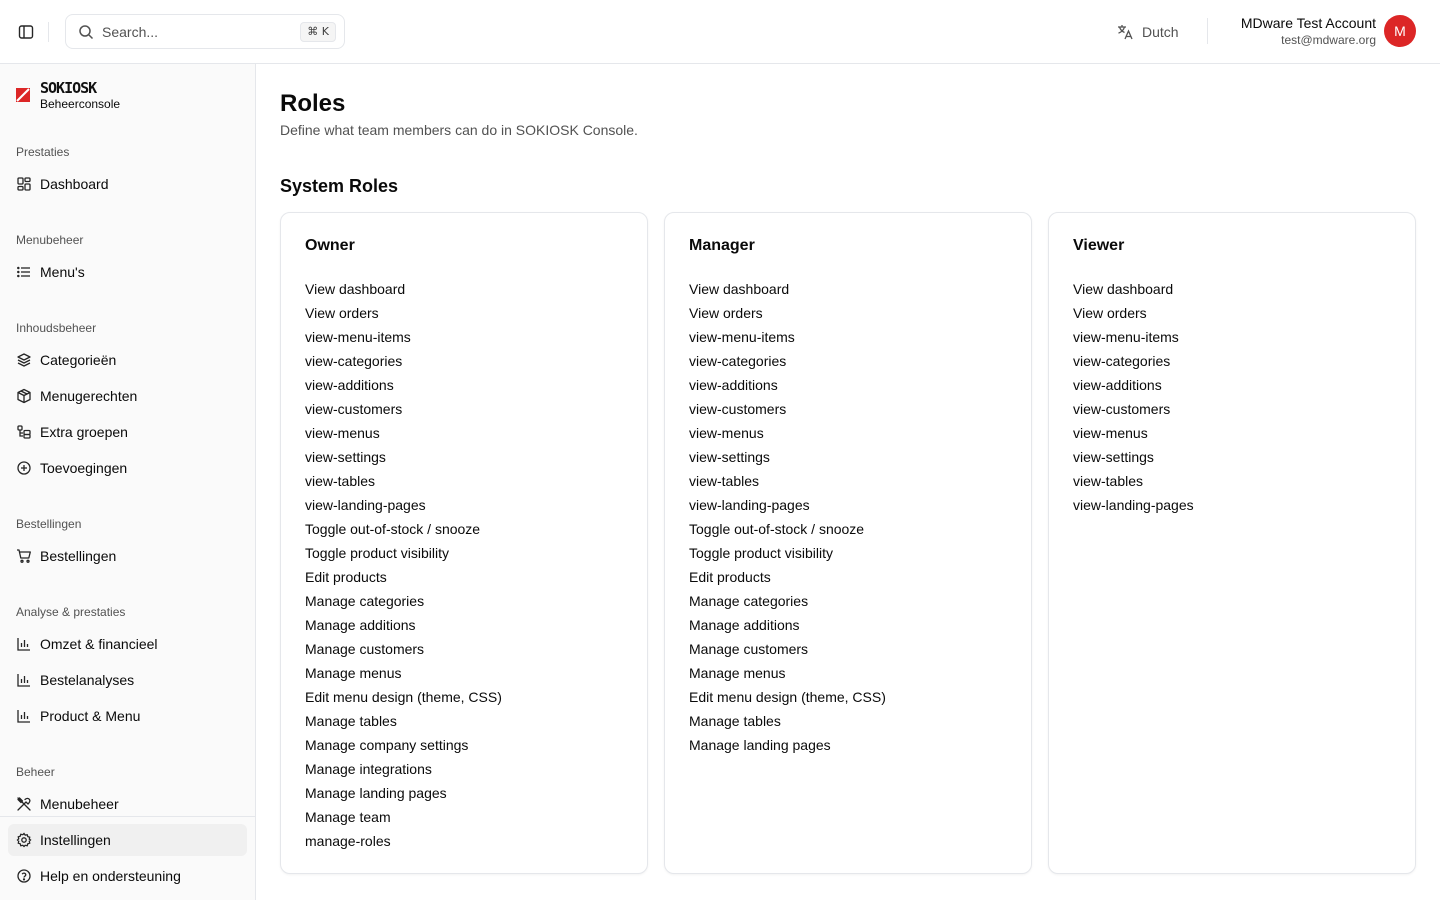 This screenshot has height=900, width=1440. I want to click on sidebar-item-label: Dashboard, so click(74, 184).